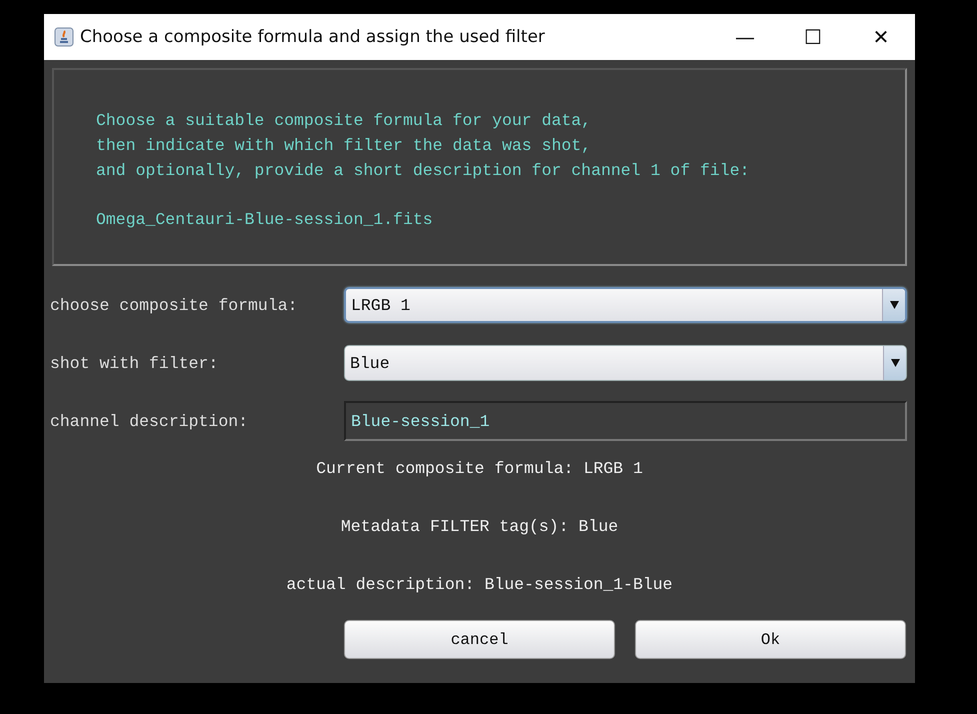 This screenshot has height=714, width=977. What do you see at coordinates (770, 639) in the screenshot?
I see `ok-button: Ok` at bounding box center [770, 639].